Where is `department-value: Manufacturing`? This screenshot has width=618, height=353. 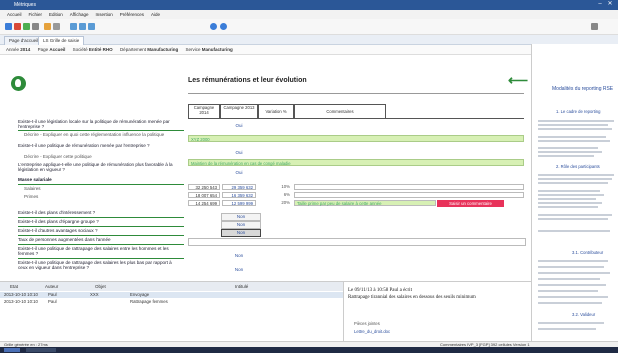 department-value: Manufacturing is located at coordinates (162, 49).